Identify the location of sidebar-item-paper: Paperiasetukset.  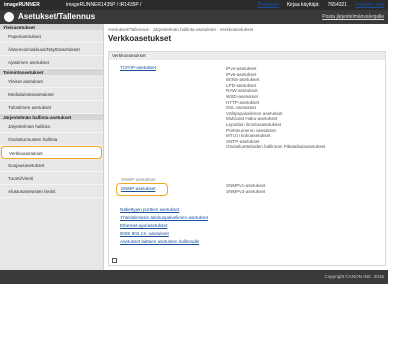
(51, 36).